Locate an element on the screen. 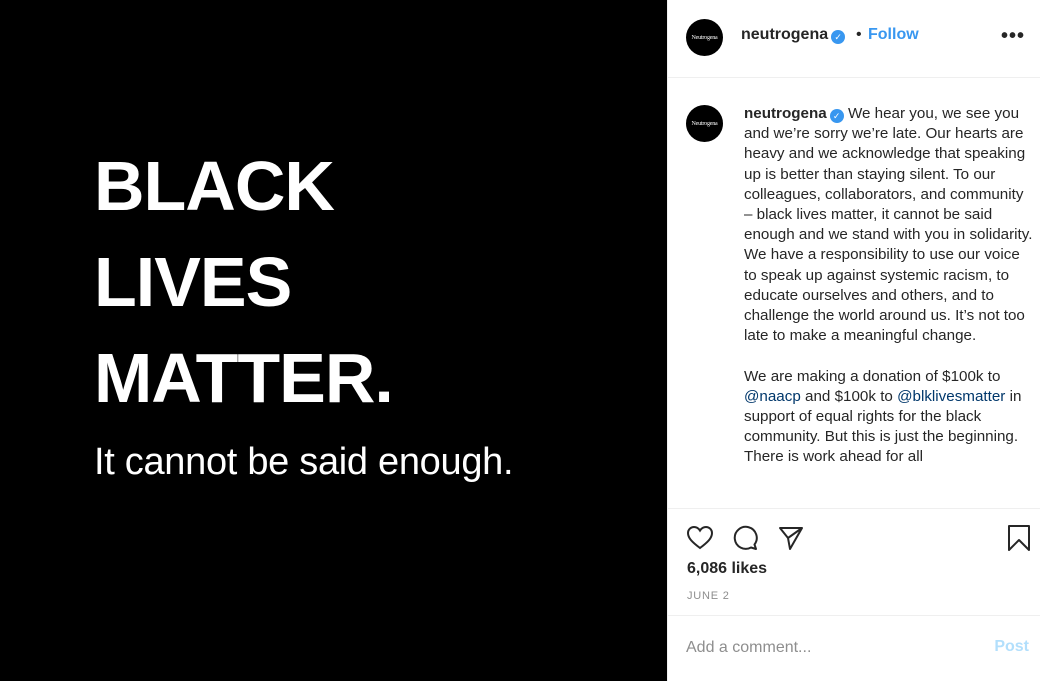 The width and height of the screenshot is (1040, 681). like-heart-icon is located at coordinates (700, 538).